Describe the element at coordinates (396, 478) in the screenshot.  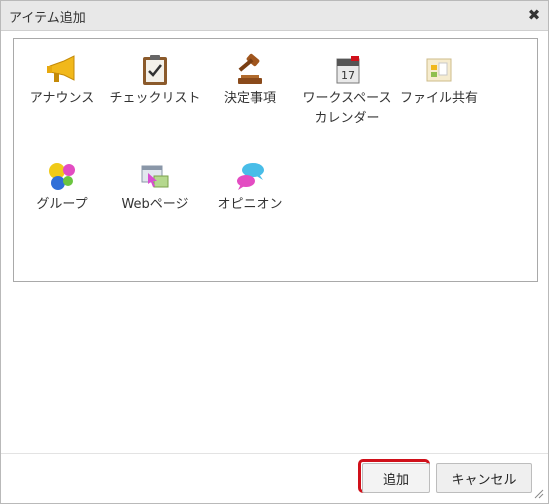
I see `add-button: 追加` at that location.